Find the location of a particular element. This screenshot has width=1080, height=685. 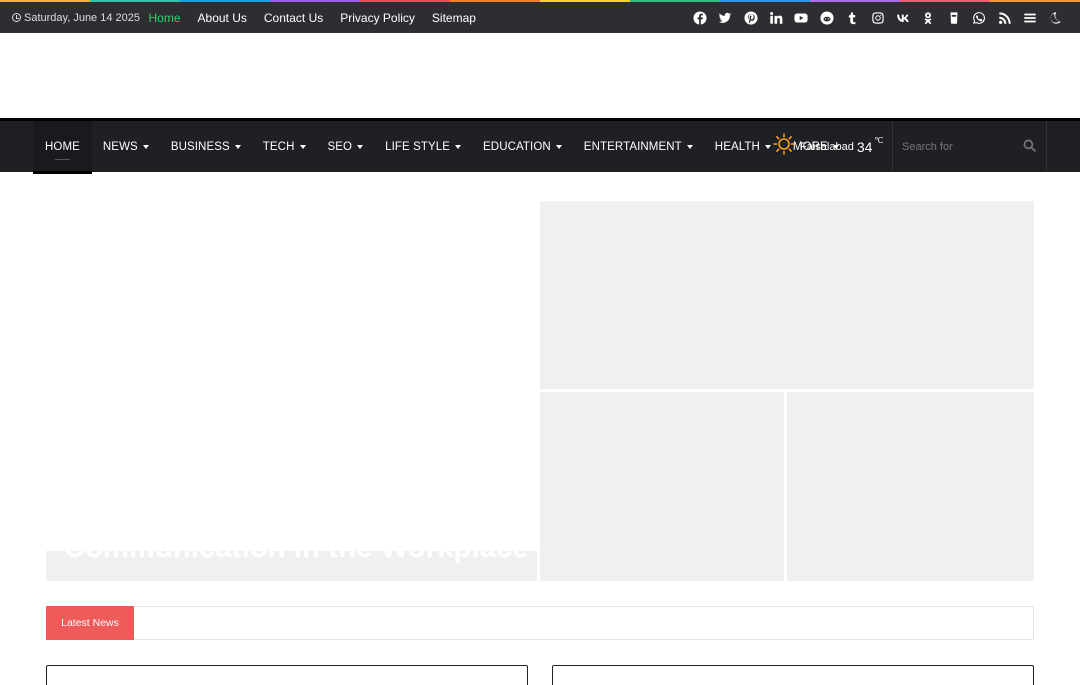

tumblr-icon is located at coordinates (851, 17).